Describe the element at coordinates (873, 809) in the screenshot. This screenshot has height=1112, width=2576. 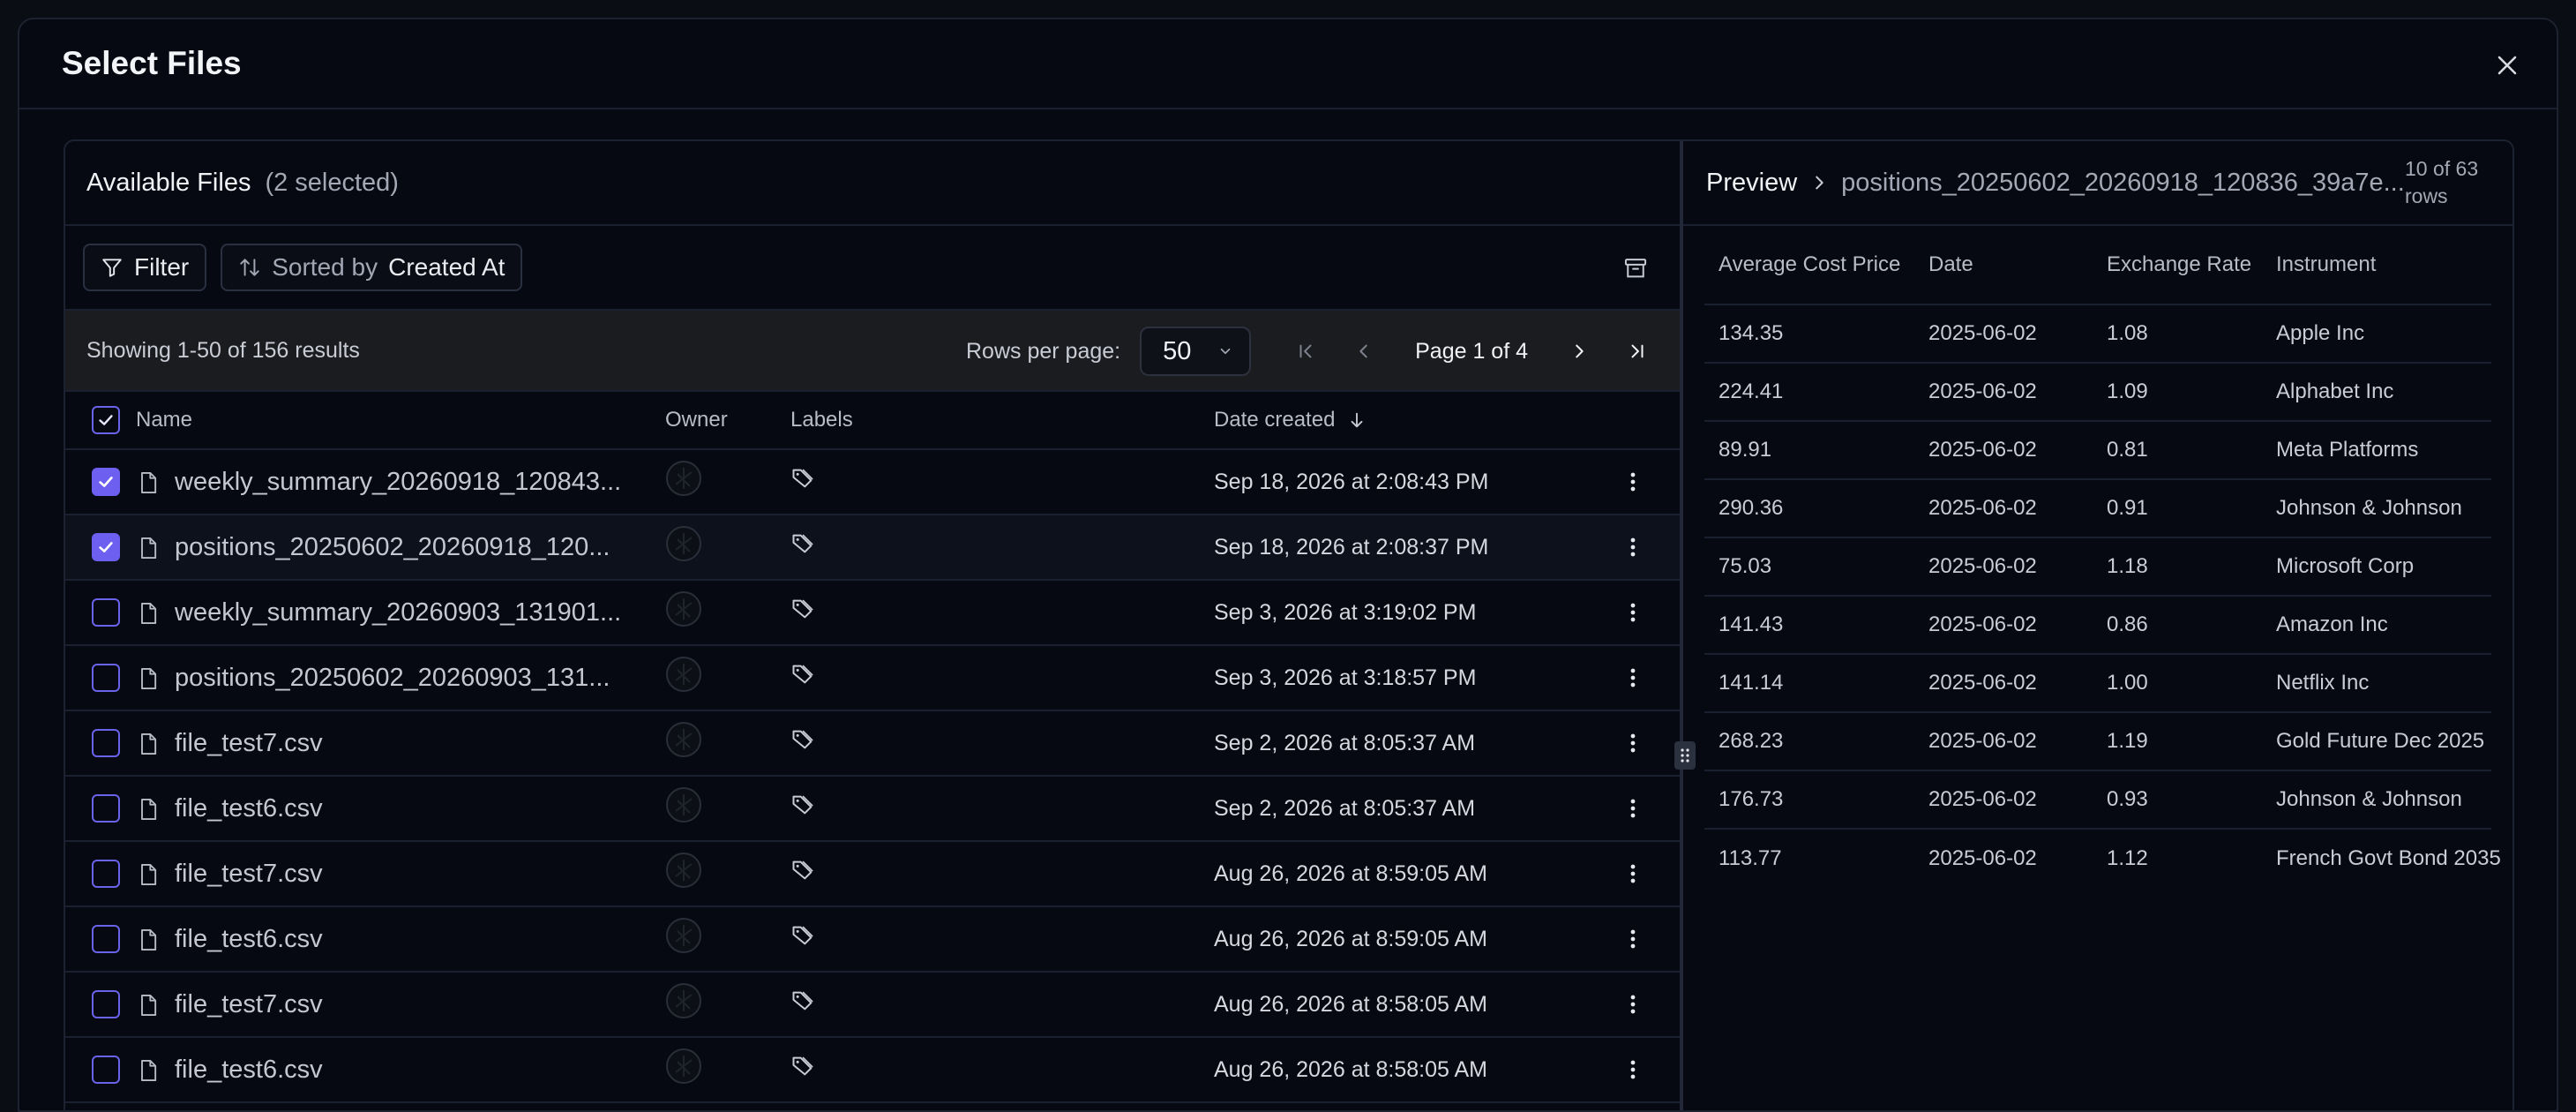
I see `table-row: file_test6.csv Sep 2, 2026 at 8:05:37 AM` at that location.